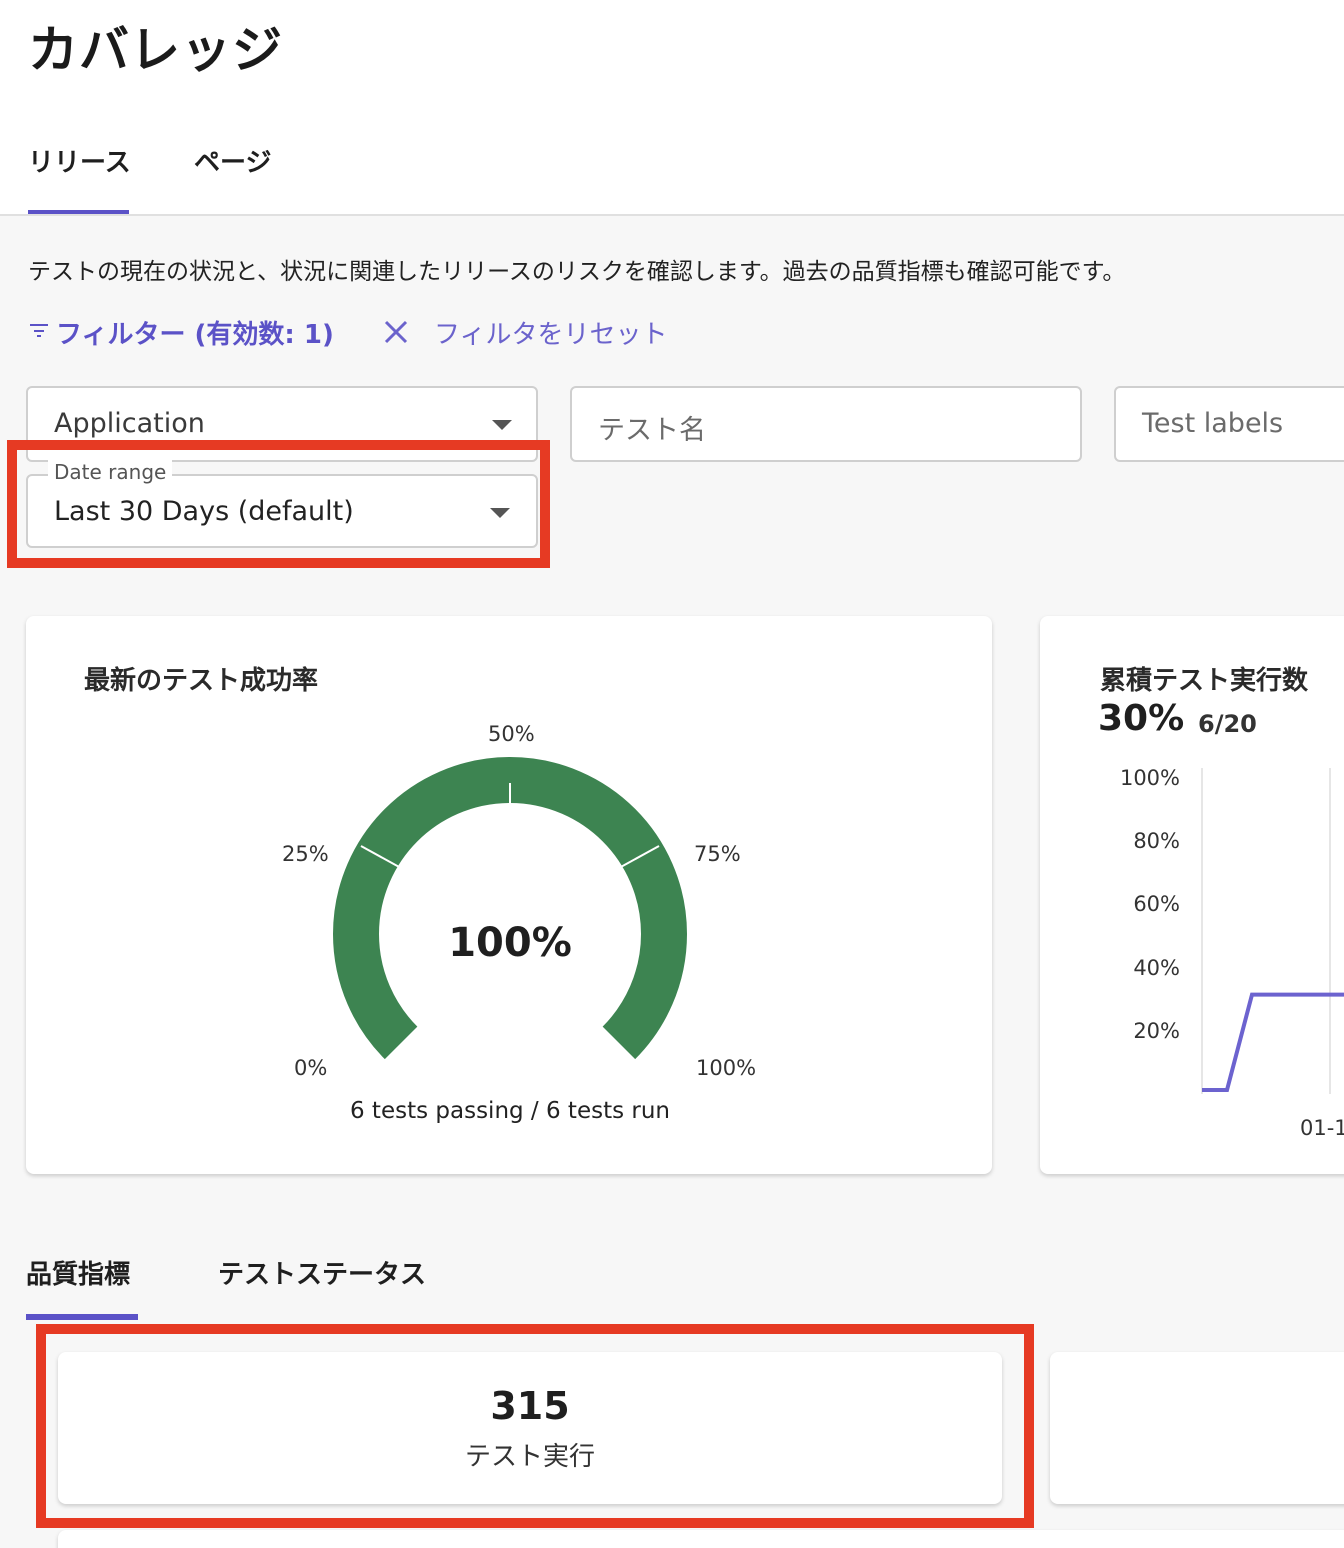  What do you see at coordinates (232, 160) in the screenshot?
I see `tab-page: ページ` at bounding box center [232, 160].